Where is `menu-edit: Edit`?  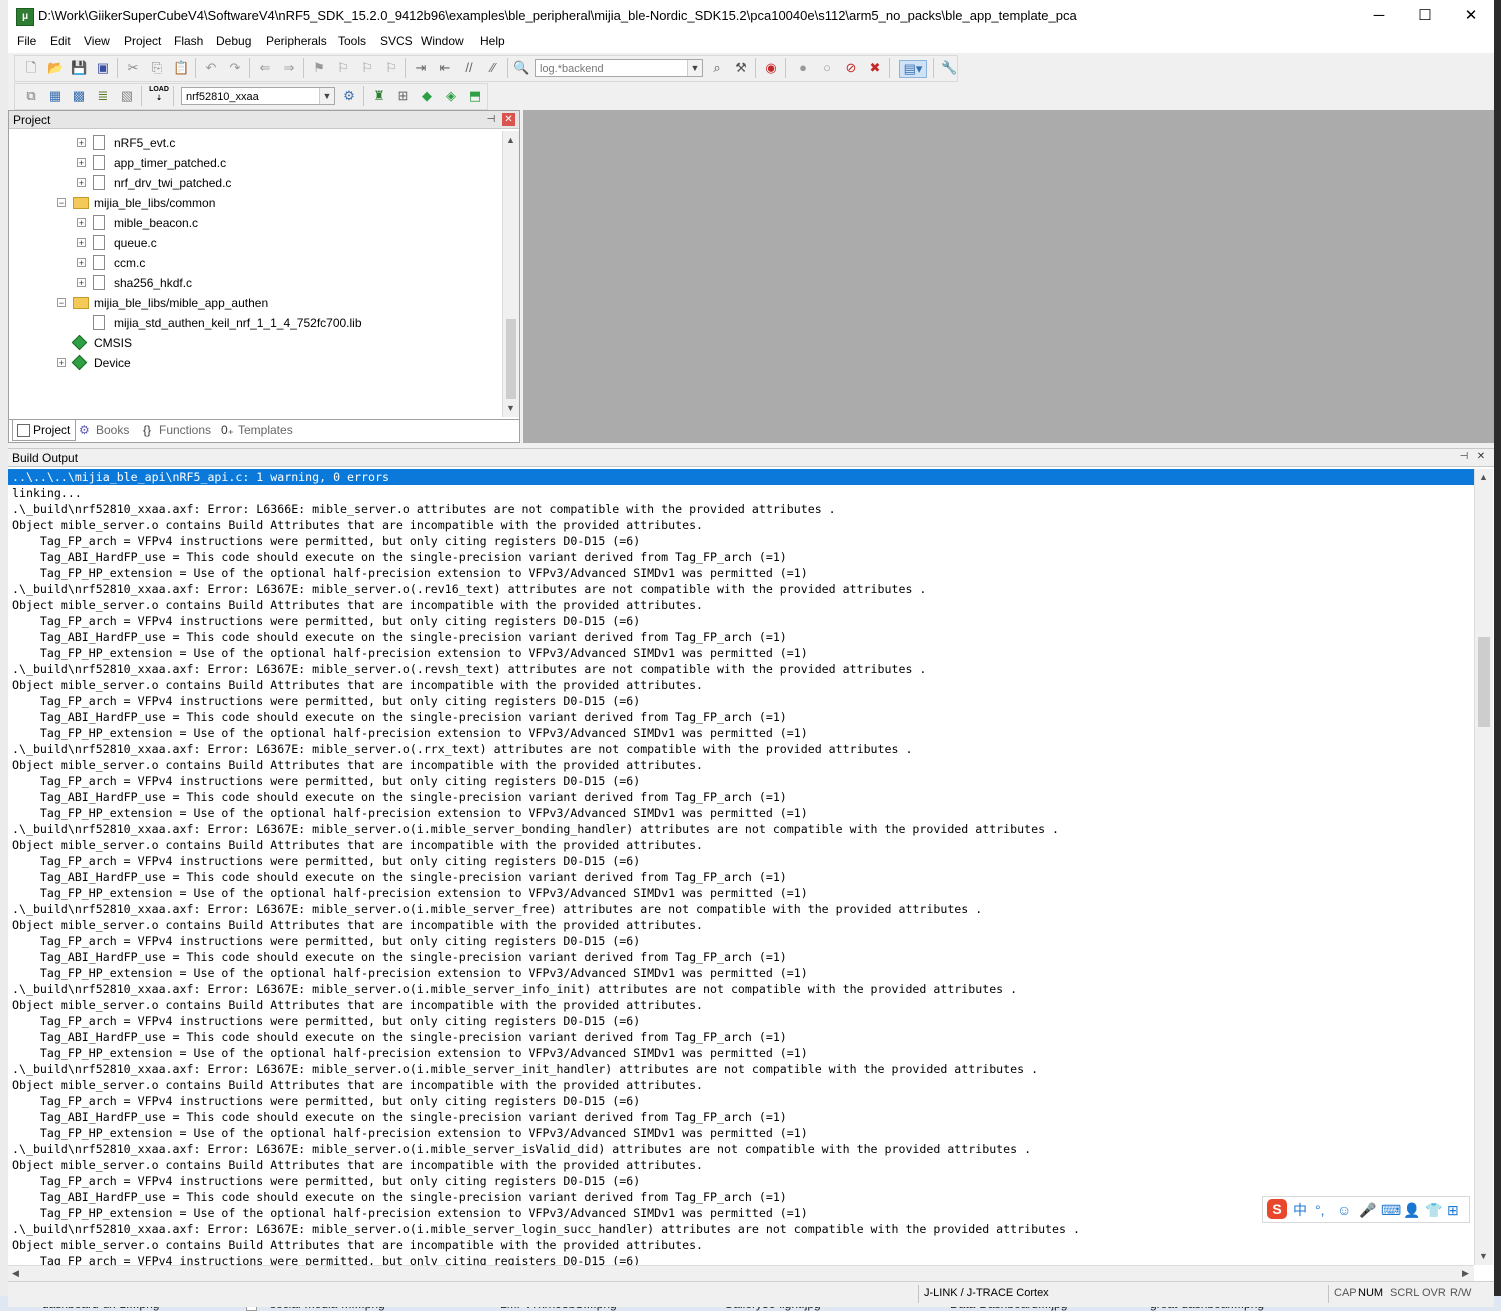 menu-edit: Edit is located at coordinates (60, 41).